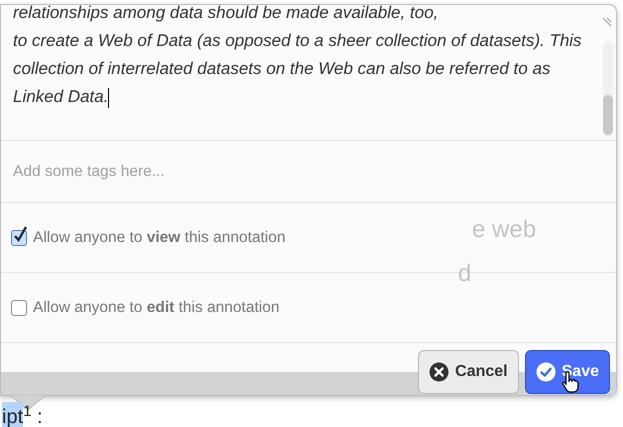 The image size is (623, 427). I want to click on resize-handle-icon, so click(607, 22).